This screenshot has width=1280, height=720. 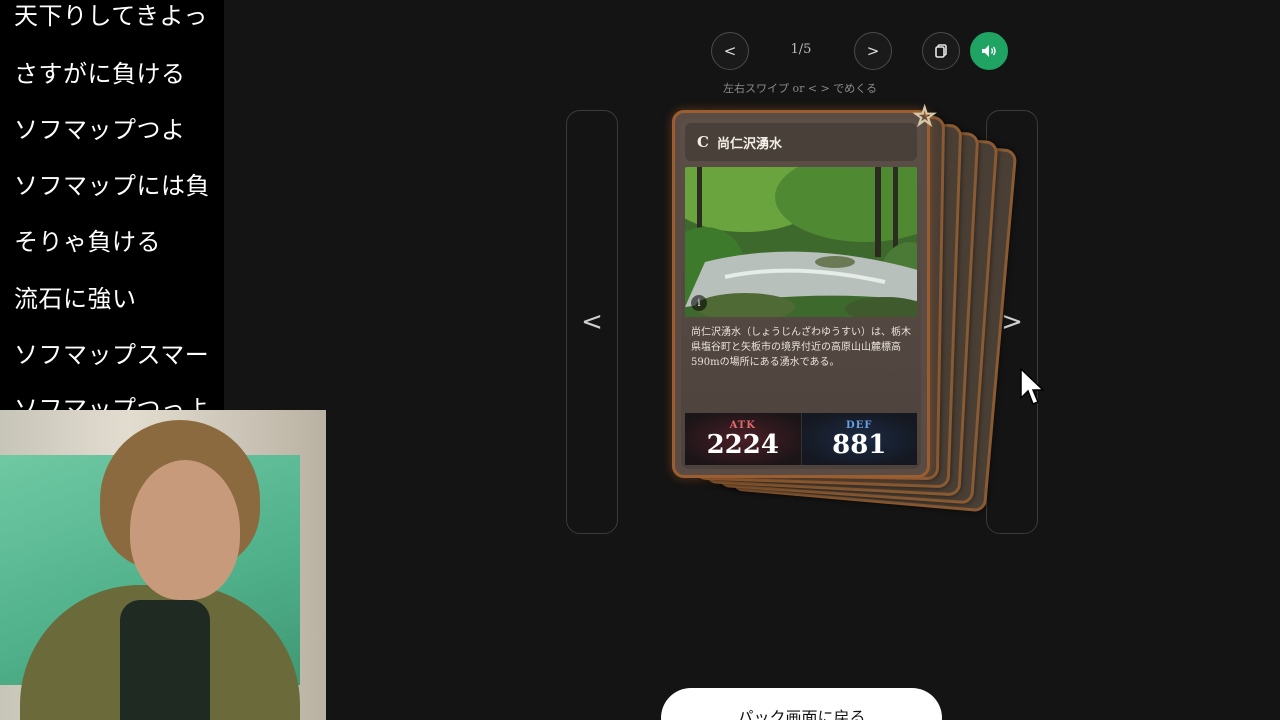 What do you see at coordinates (111, 16) in the screenshot?
I see `comment: 天下りしてきよっ` at bounding box center [111, 16].